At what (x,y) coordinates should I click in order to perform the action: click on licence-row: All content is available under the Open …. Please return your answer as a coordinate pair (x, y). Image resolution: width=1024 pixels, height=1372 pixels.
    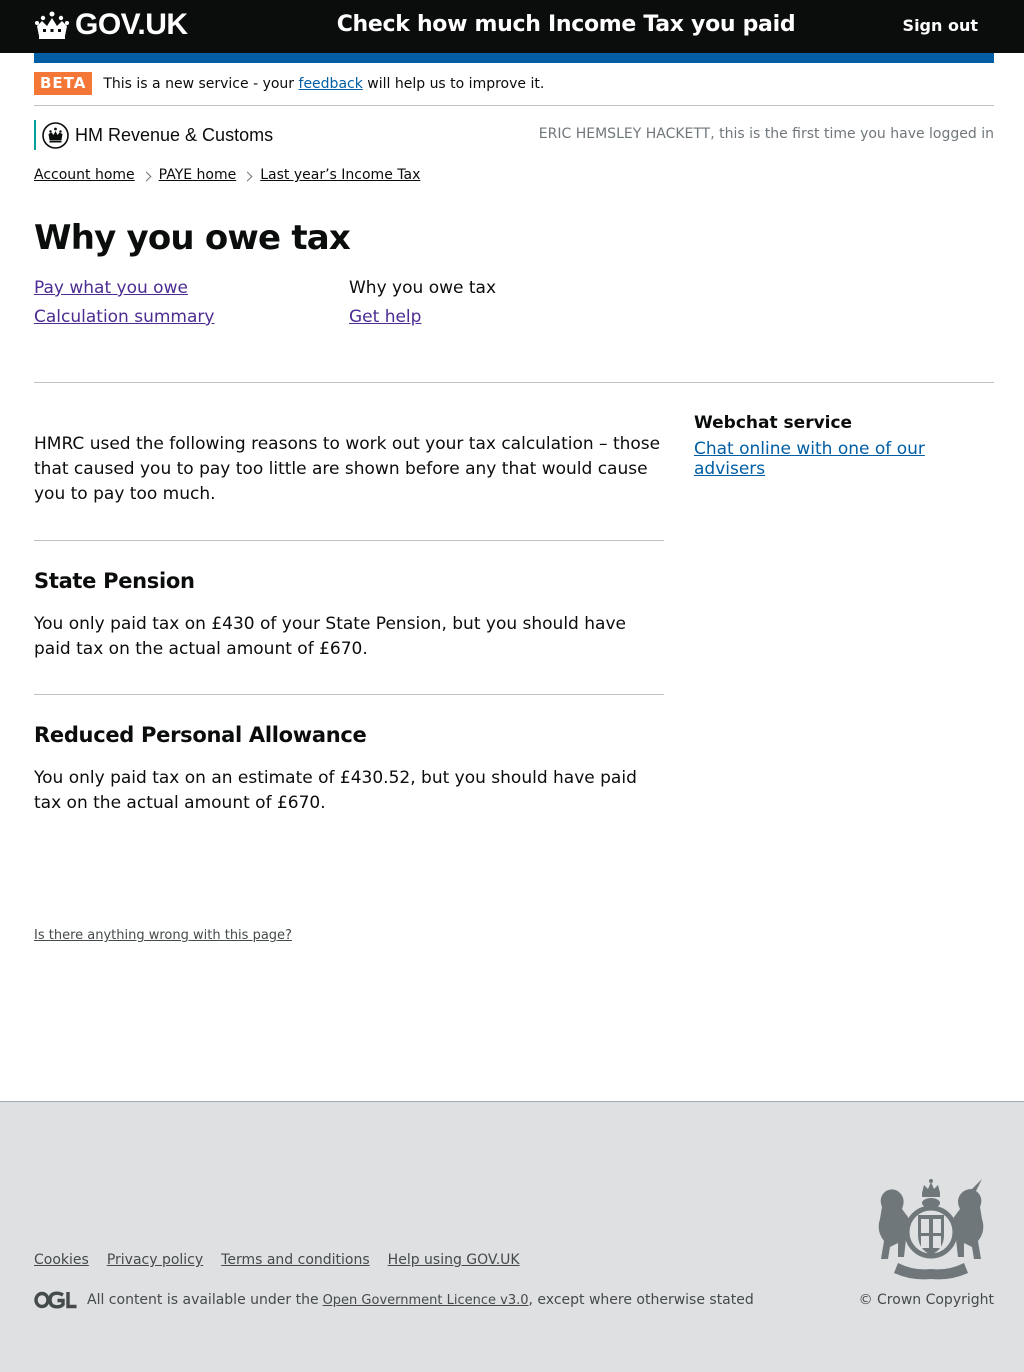
    Looking at the image, I should click on (394, 1300).